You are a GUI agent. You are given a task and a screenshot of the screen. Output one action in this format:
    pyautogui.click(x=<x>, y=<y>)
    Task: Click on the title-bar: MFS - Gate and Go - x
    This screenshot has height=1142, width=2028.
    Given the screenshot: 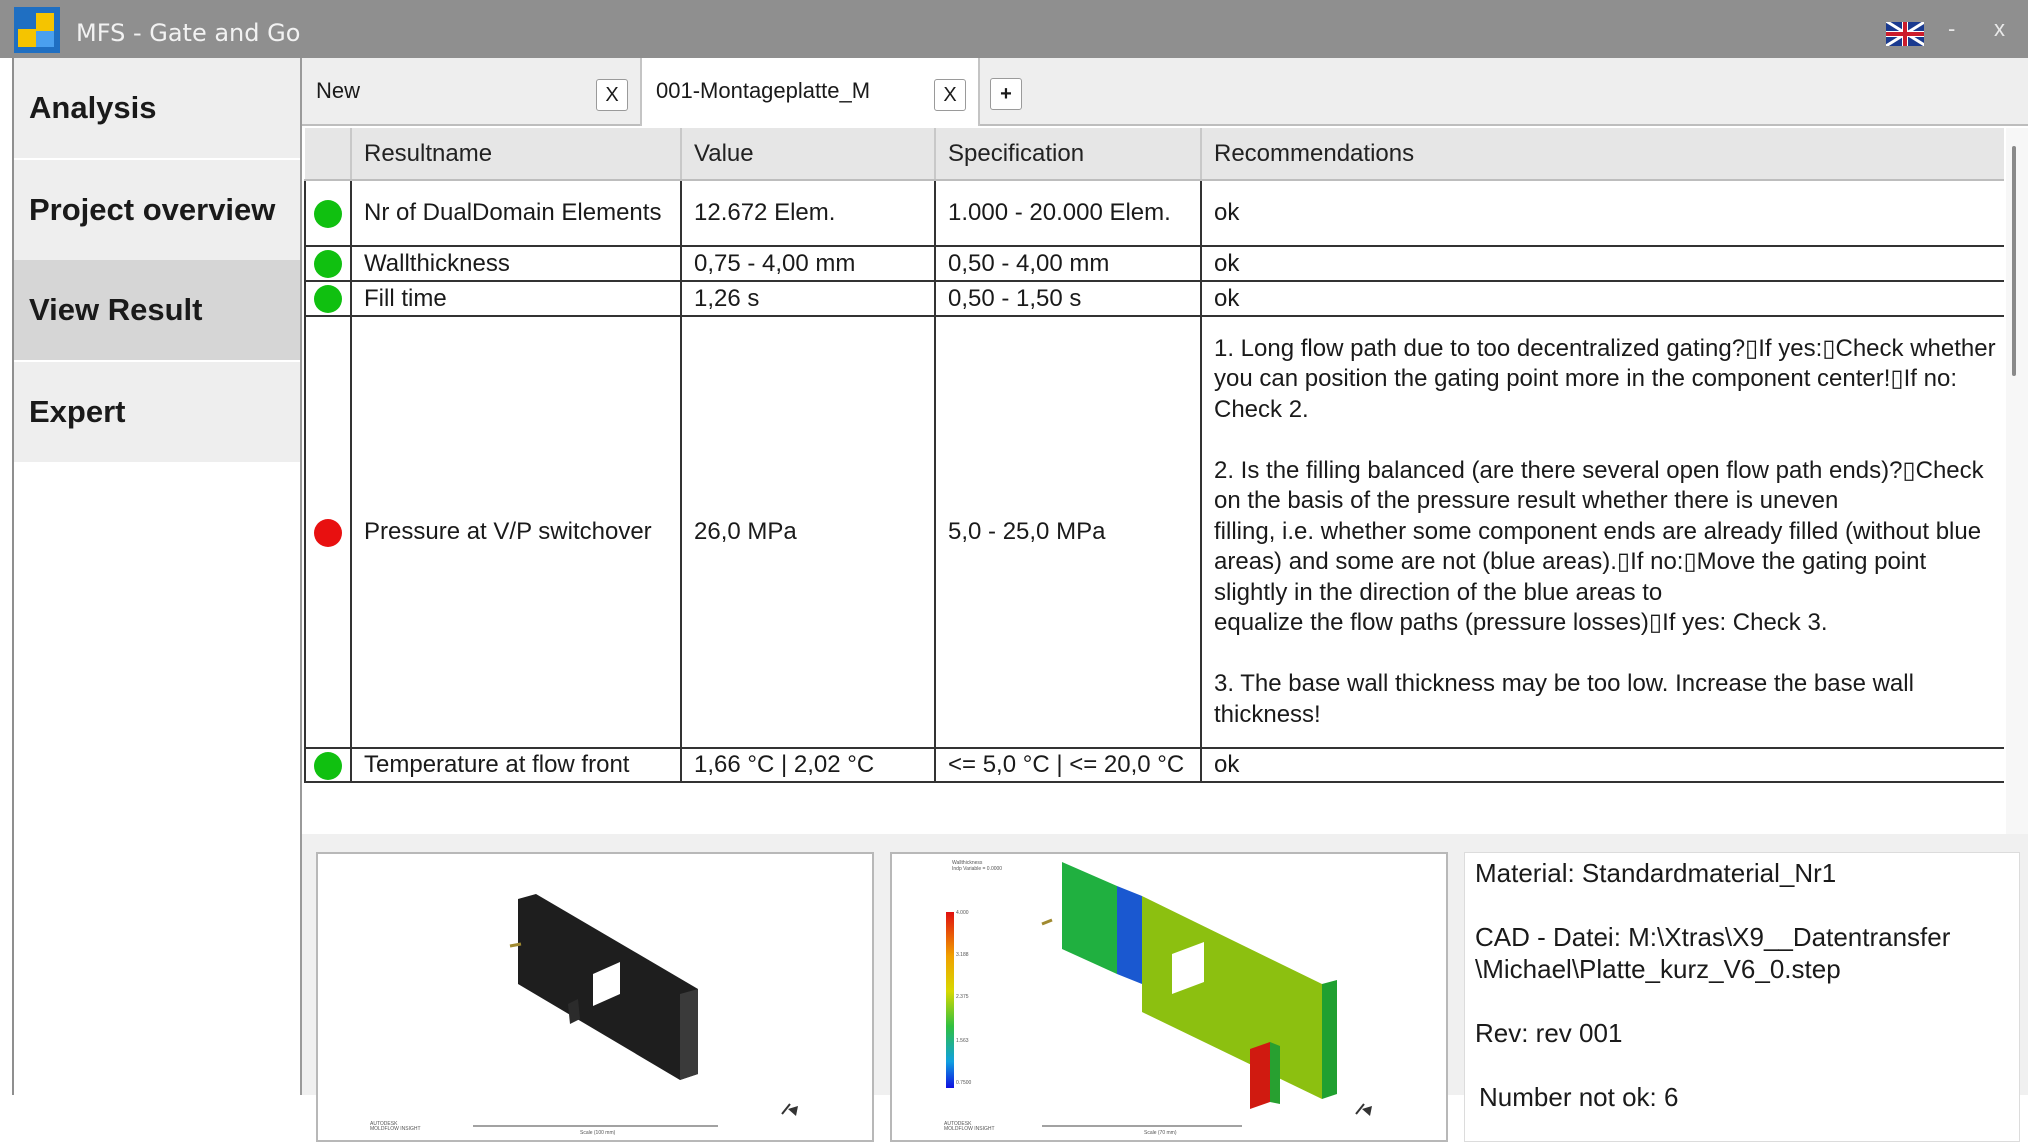 What is the action you would take?
    pyautogui.click(x=1014, y=29)
    